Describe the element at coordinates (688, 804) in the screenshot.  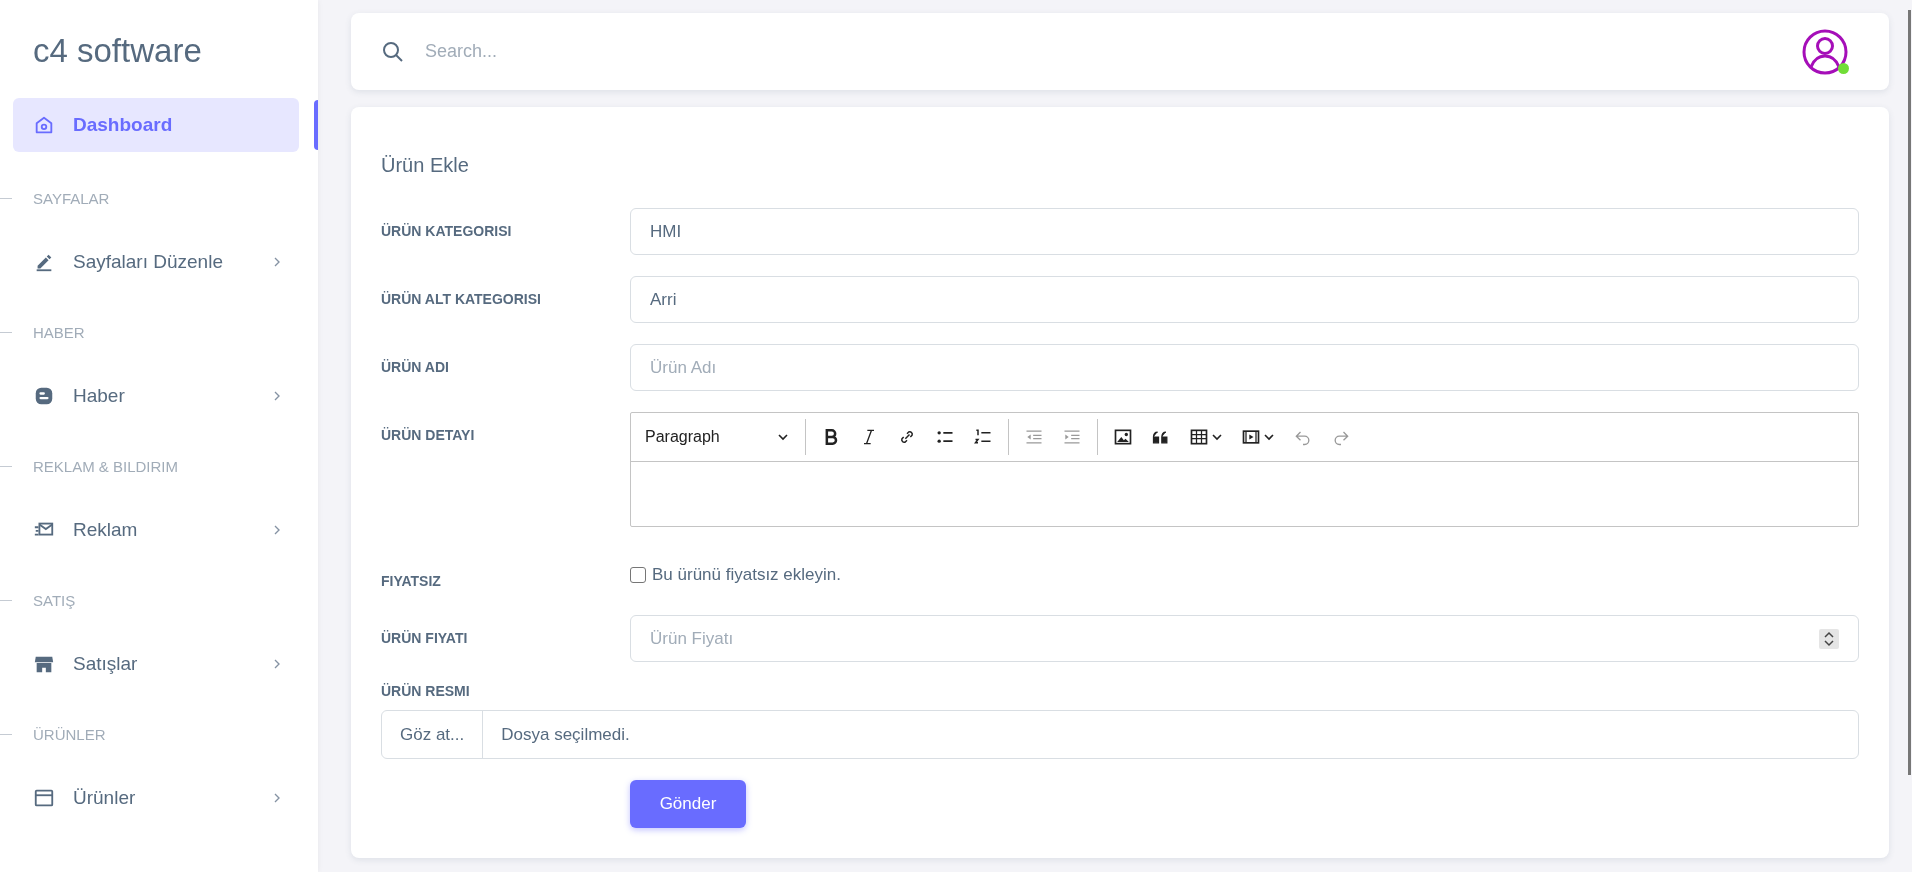
I see `submit-button: Gönder` at that location.